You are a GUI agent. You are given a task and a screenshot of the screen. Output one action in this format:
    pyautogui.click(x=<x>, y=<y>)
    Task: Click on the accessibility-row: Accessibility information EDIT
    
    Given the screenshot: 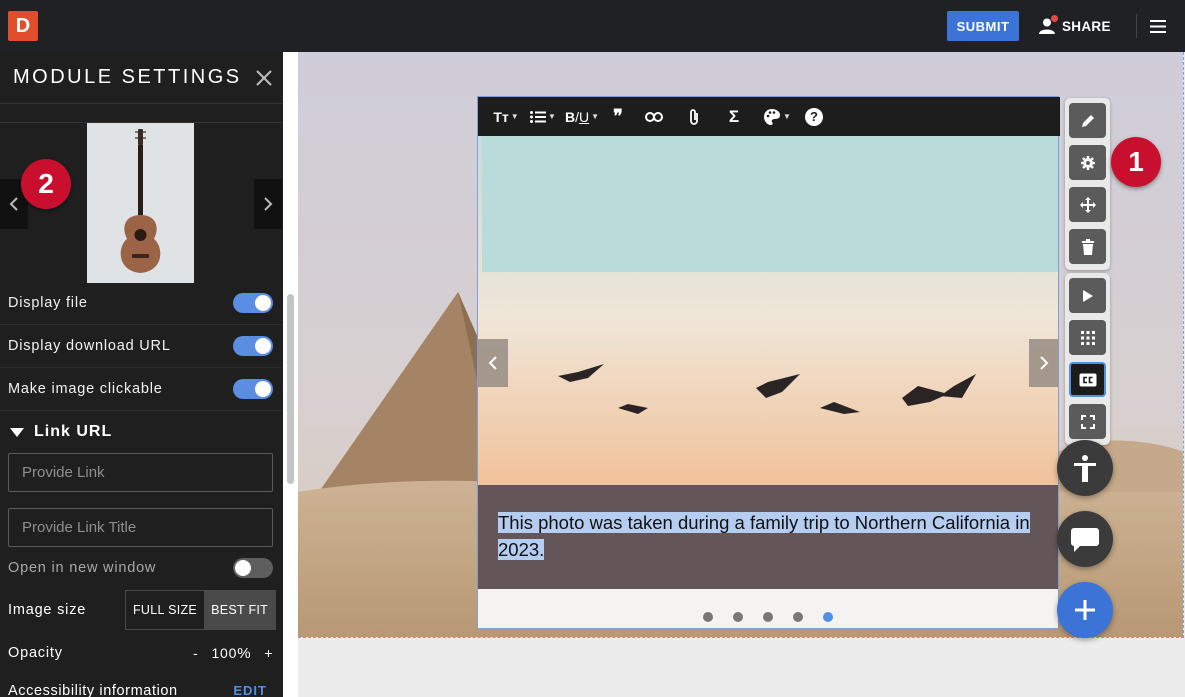 What is the action you would take?
    pyautogui.click(x=141, y=690)
    